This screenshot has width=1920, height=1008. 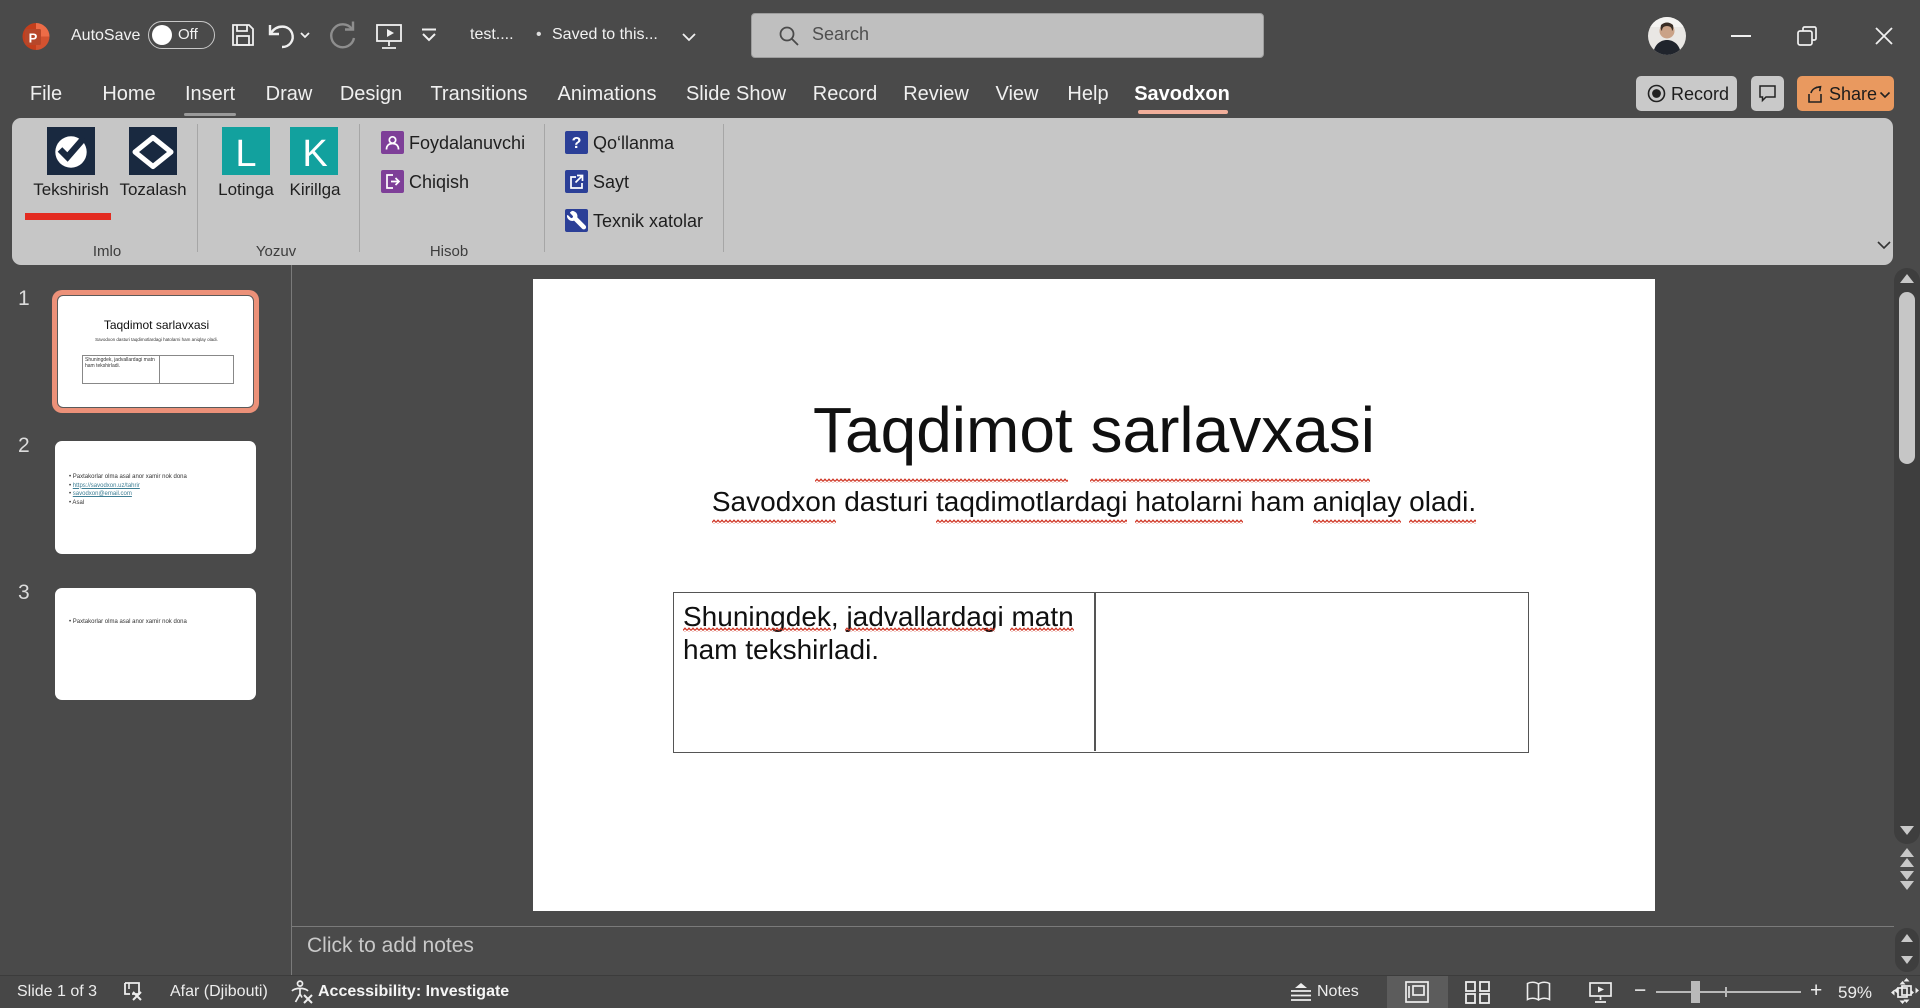 What do you see at coordinates (33, 38) in the screenshot?
I see `svg-text: P` at bounding box center [33, 38].